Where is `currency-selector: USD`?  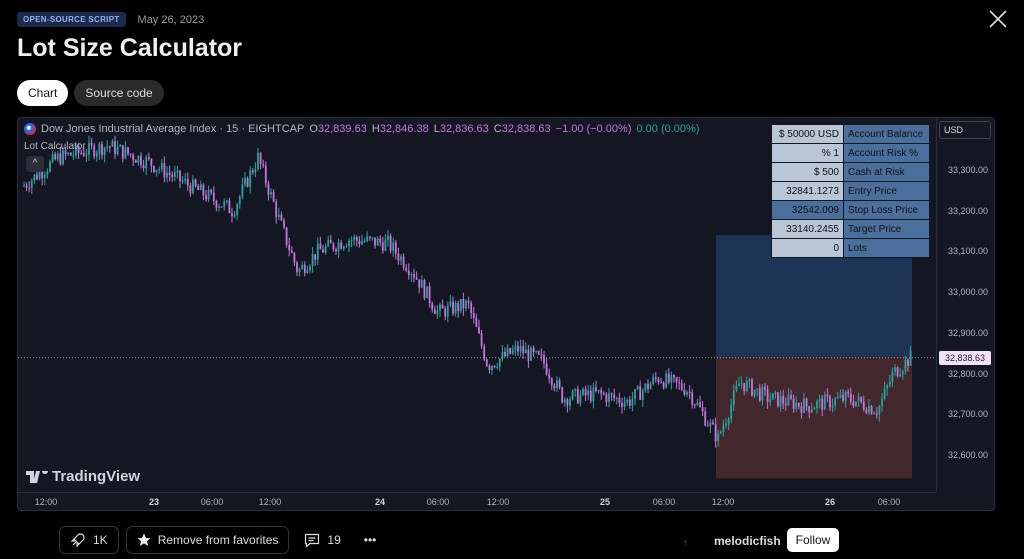 currency-selector: USD is located at coordinates (965, 130).